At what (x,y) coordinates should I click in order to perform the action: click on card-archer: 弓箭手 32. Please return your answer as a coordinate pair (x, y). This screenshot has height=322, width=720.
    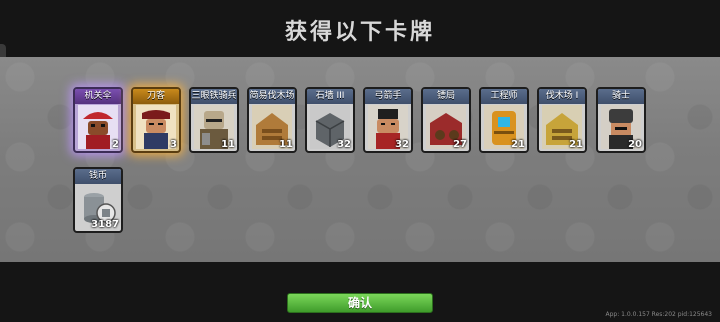
    Looking at the image, I should click on (388, 120).